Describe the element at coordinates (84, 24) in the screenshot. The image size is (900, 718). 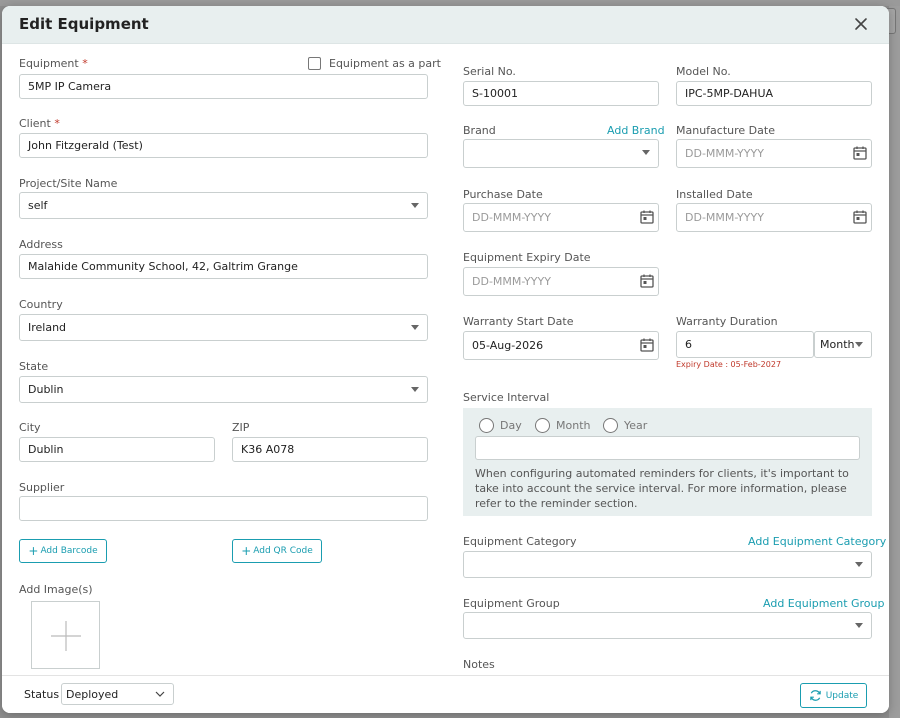
I see `modal-title: Edit Equipment` at that location.